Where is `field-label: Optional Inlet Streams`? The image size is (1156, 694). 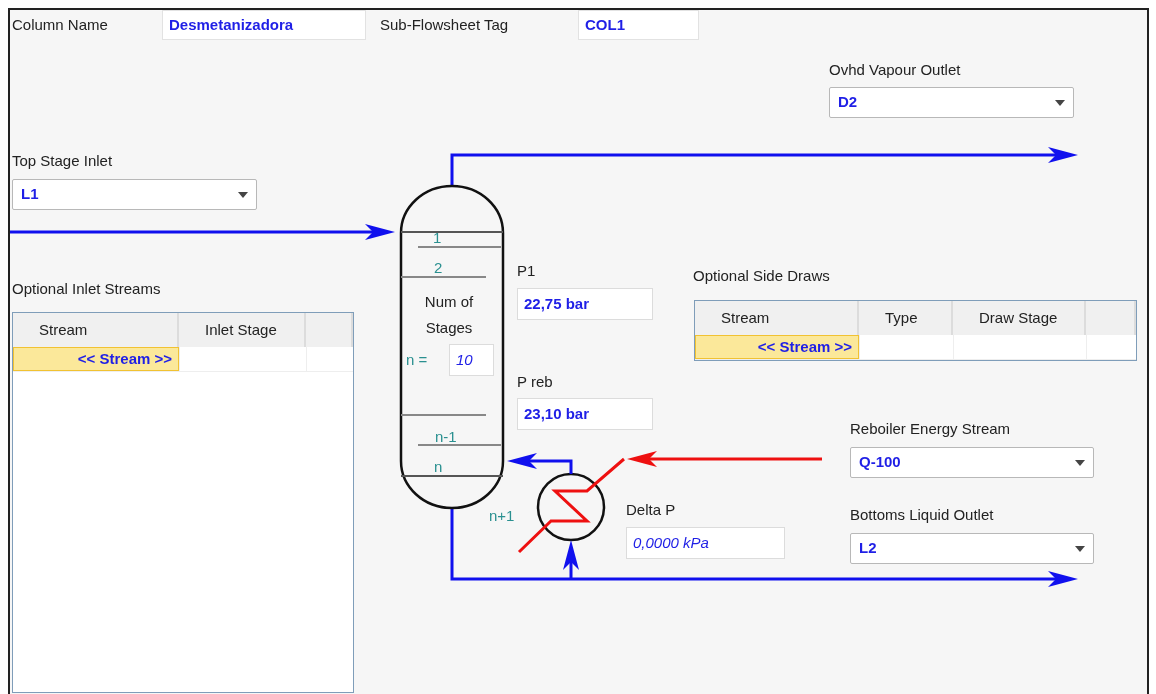
field-label: Optional Inlet Streams is located at coordinates (86, 289).